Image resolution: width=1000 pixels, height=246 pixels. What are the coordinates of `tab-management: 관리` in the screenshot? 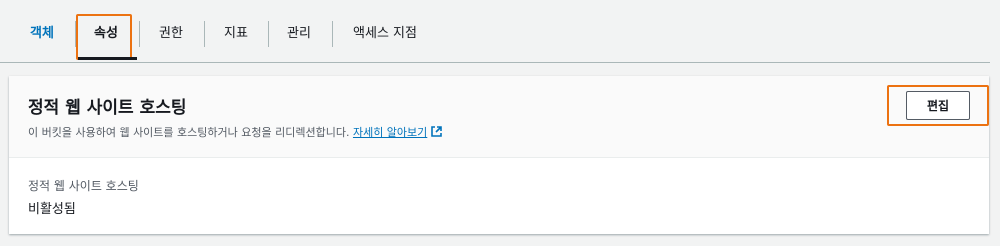 It's located at (299, 34).